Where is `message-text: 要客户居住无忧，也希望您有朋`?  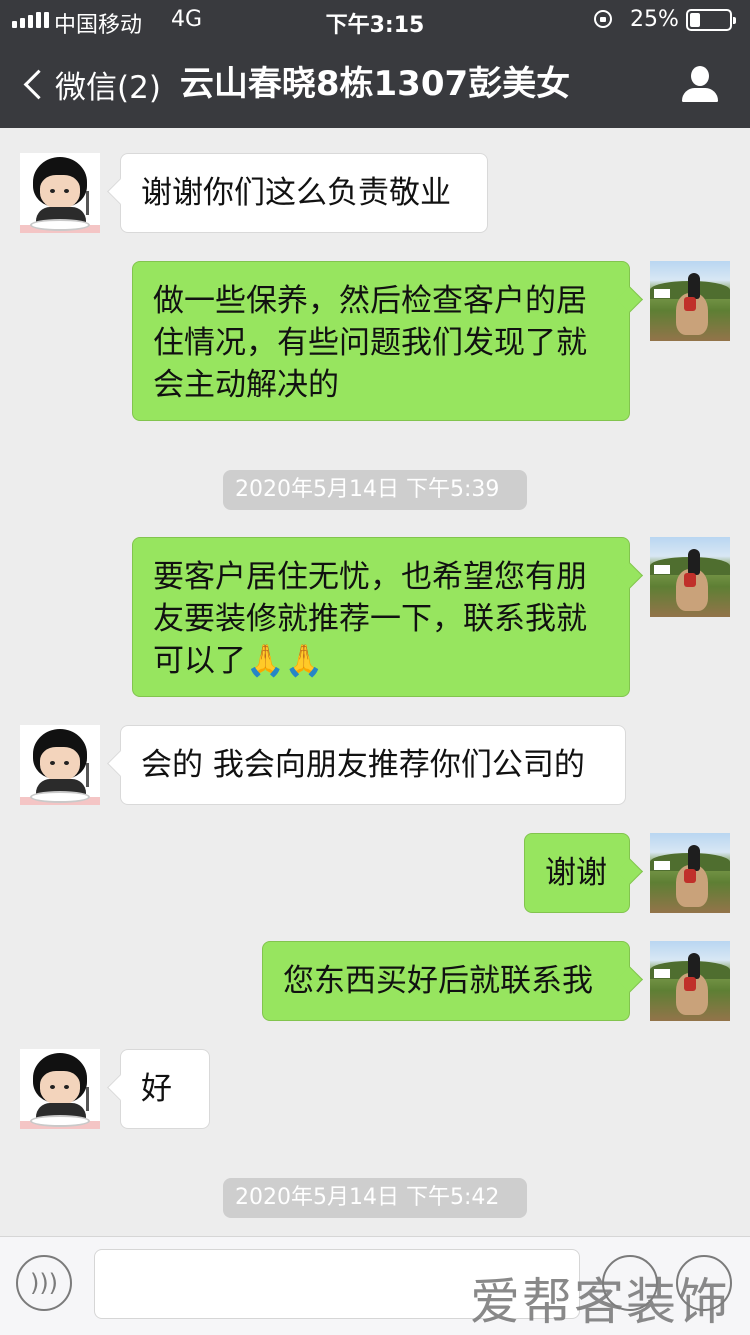
message-text: 要客户居住无忧，也希望您有朋 is located at coordinates (370, 577).